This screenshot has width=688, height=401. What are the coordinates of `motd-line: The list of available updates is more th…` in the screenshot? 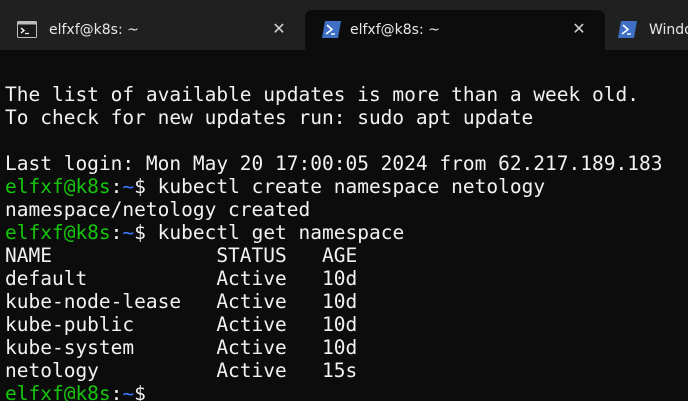 It's located at (322, 94).